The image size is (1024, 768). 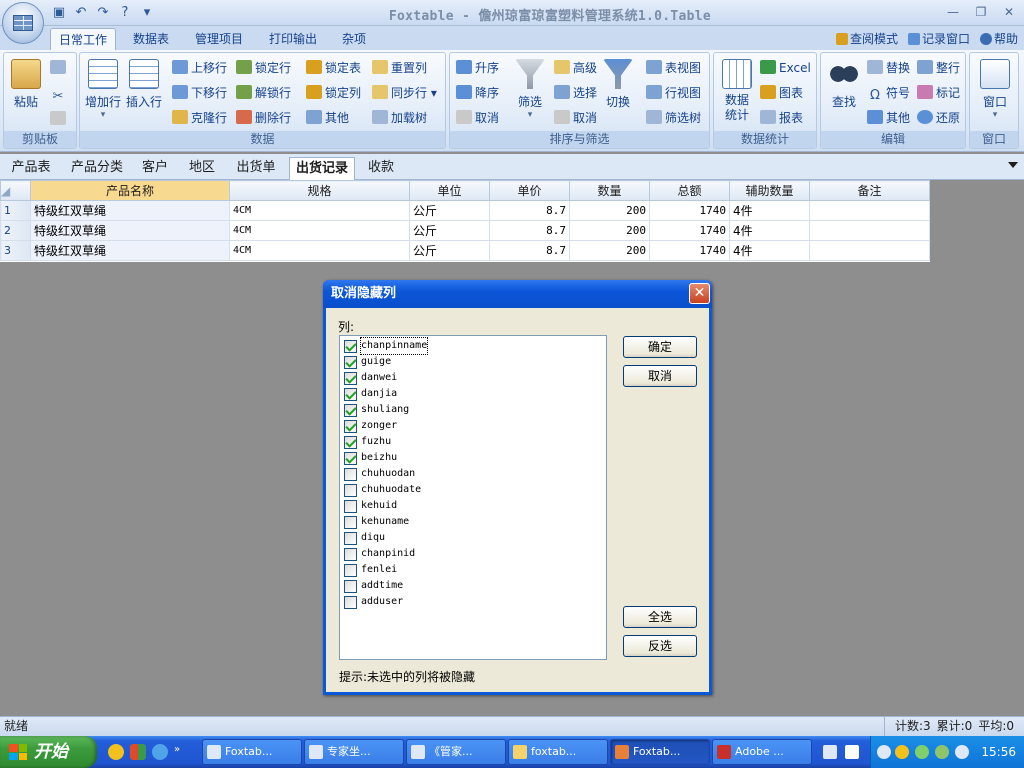 What do you see at coordinates (59, 119) in the screenshot?
I see `format-painter-button` at bounding box center [59, 119].